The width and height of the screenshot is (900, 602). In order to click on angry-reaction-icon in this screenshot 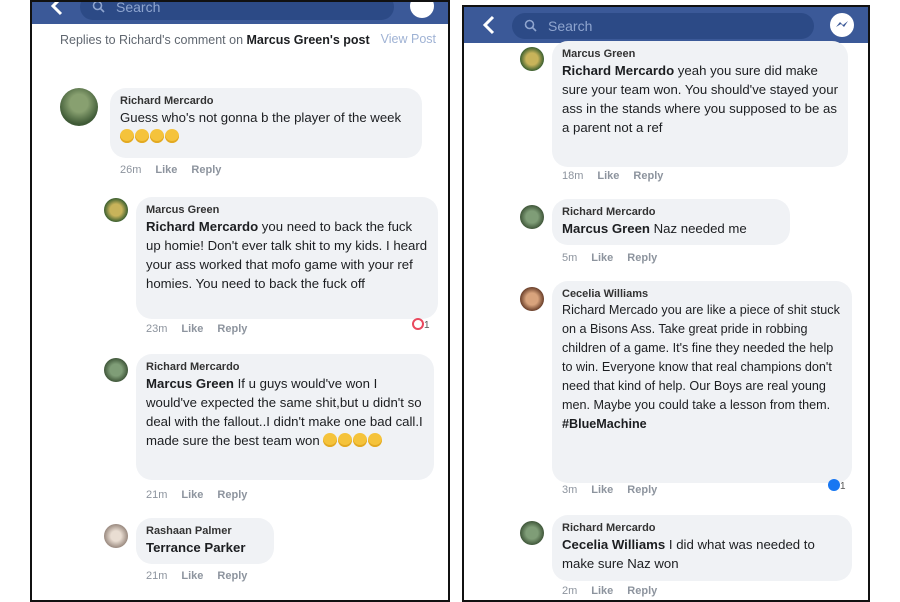, I will do `click(418, 324)`.